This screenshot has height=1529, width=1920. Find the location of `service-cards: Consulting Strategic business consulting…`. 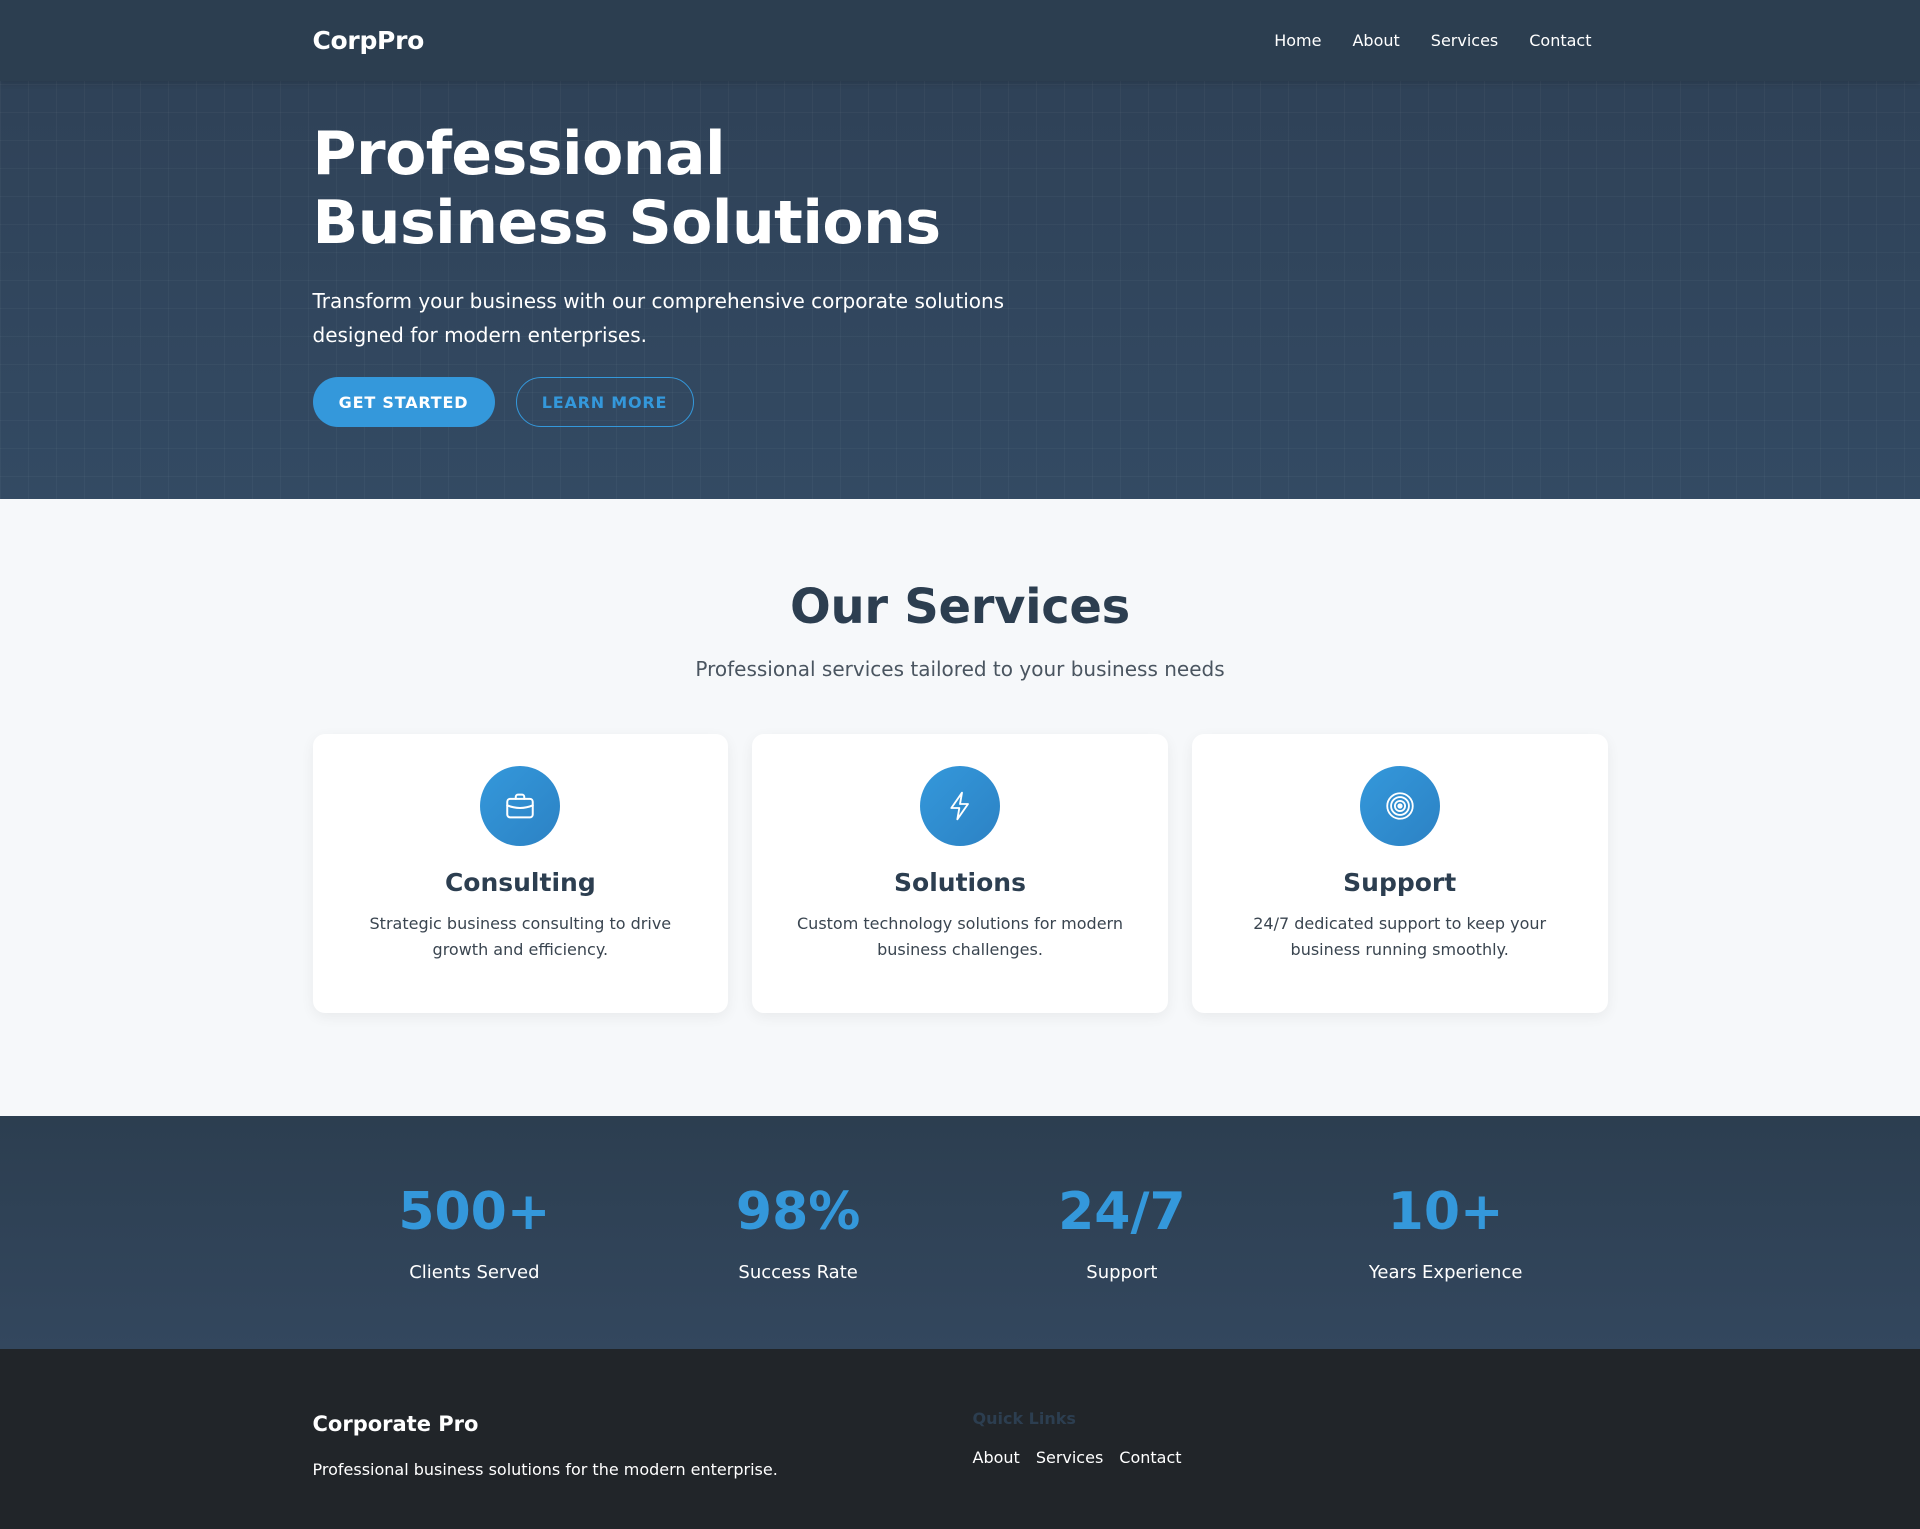

service-cards: Consulting Strategic business consulting… is located at coordinates (960, 873).